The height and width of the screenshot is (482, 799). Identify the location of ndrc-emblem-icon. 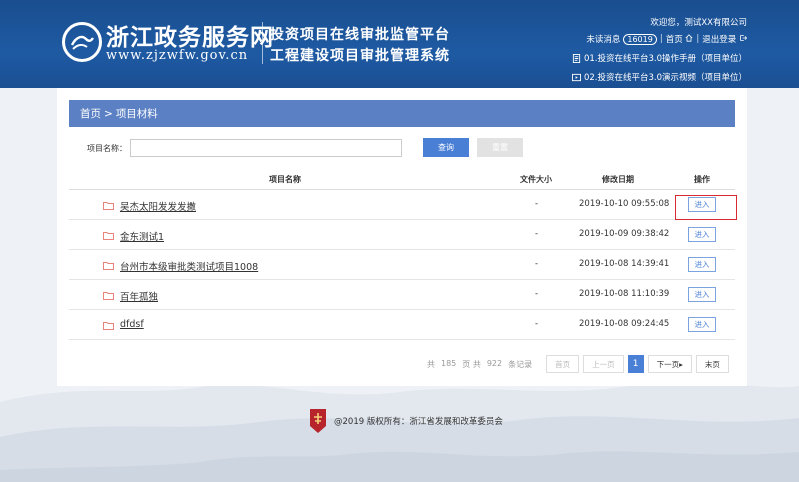
(318, 421).